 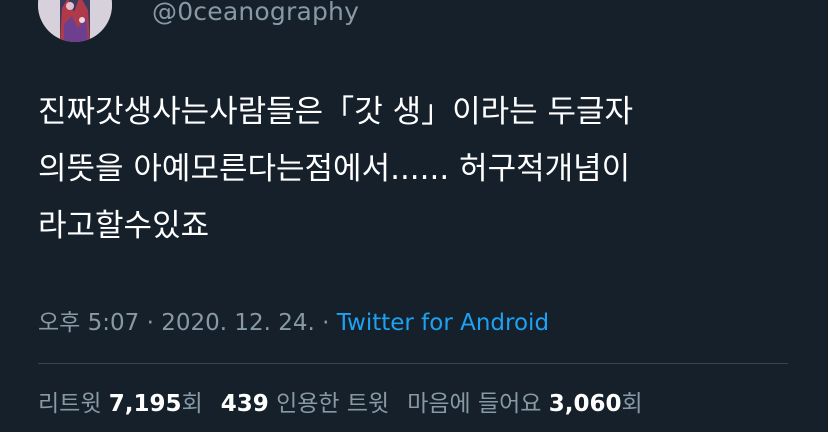 I want to click on tweet-stats: 리트윗 7,195회 439 인용한 트윗 마음에 들어요 3,060회, so click(x=340, y=401).